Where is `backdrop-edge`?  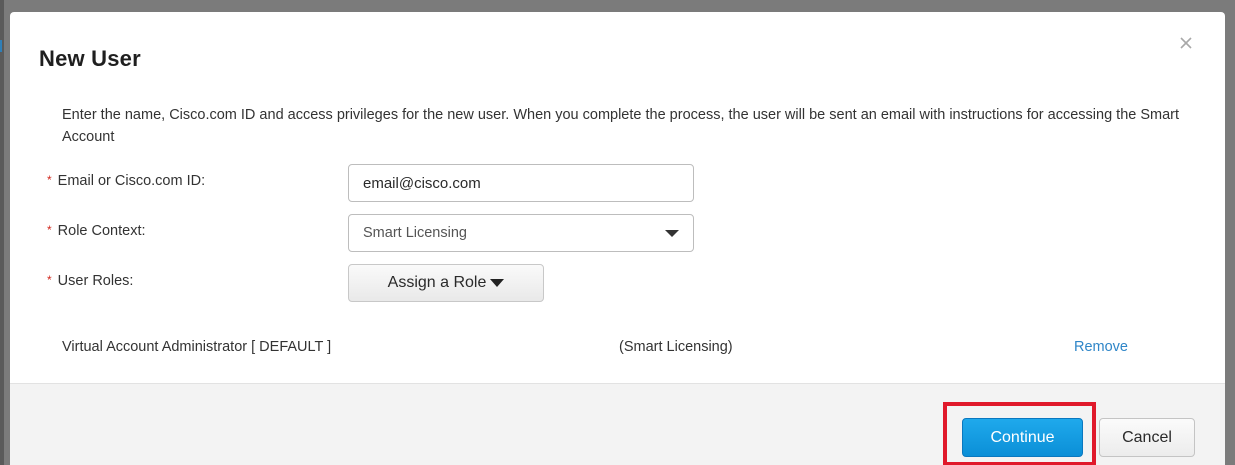 backdrop-edge is located at coordinates (2, 232).